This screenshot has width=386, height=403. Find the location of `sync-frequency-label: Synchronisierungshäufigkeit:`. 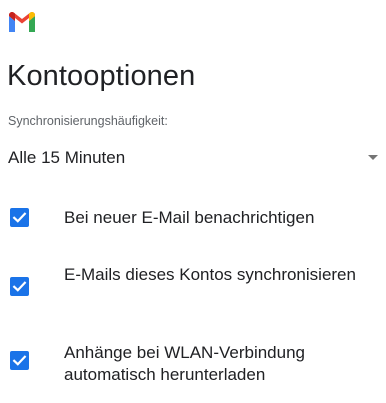

sync-frequency-label: Synchronisierungshäufigkeit: is located at coordinates (88, 121).